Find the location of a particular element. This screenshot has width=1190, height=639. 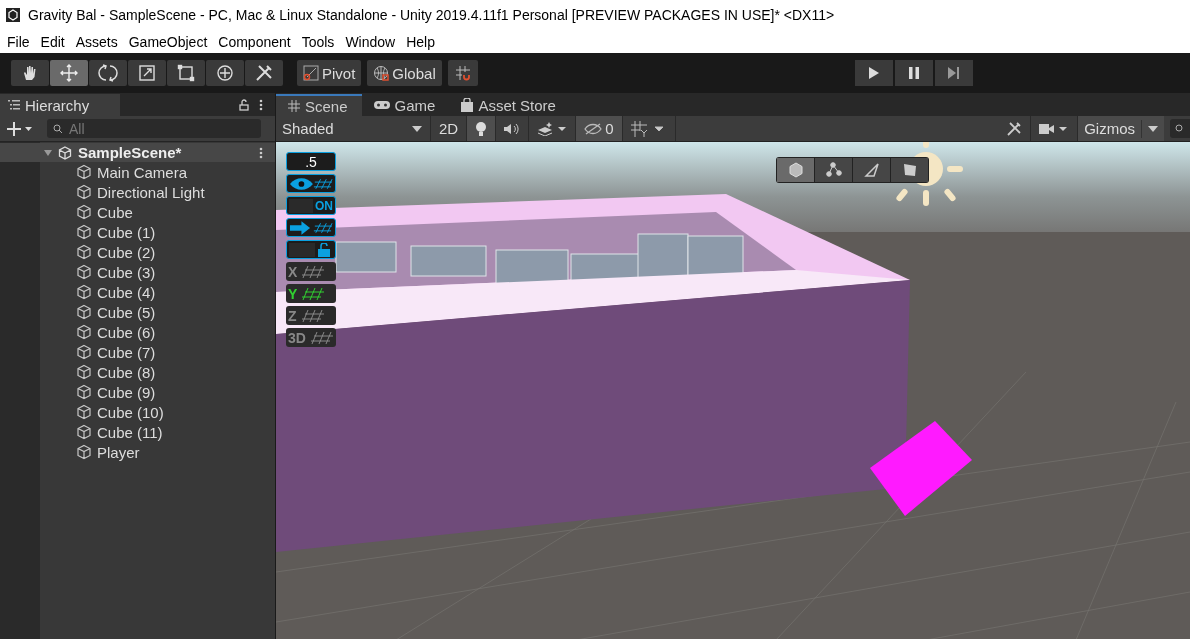

hierarchy-item: Cube (7) is located at coordinates (137, 352).